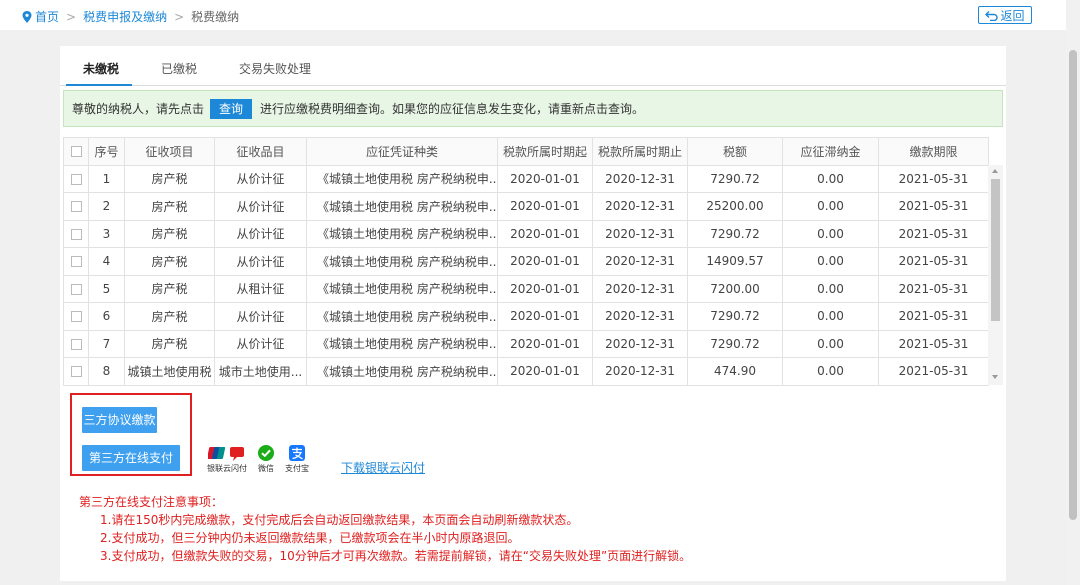 This screenshot has width=1080, height=585. I want to click on tab-paid: 已缴税, so click(179, 68).